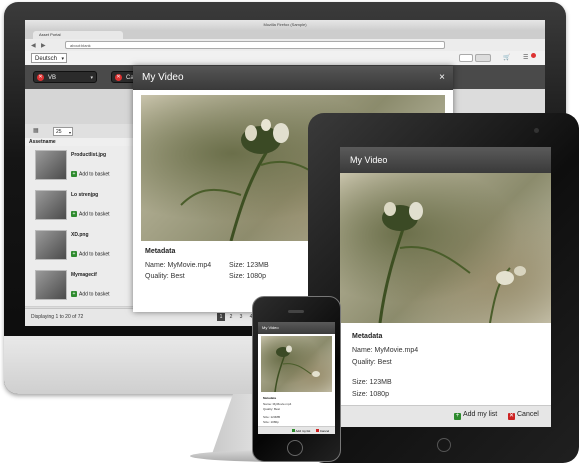 This screenshot has width=579, height=464. I want to click on list-item: Mymagecif + Add to basket, so click(80, 286).